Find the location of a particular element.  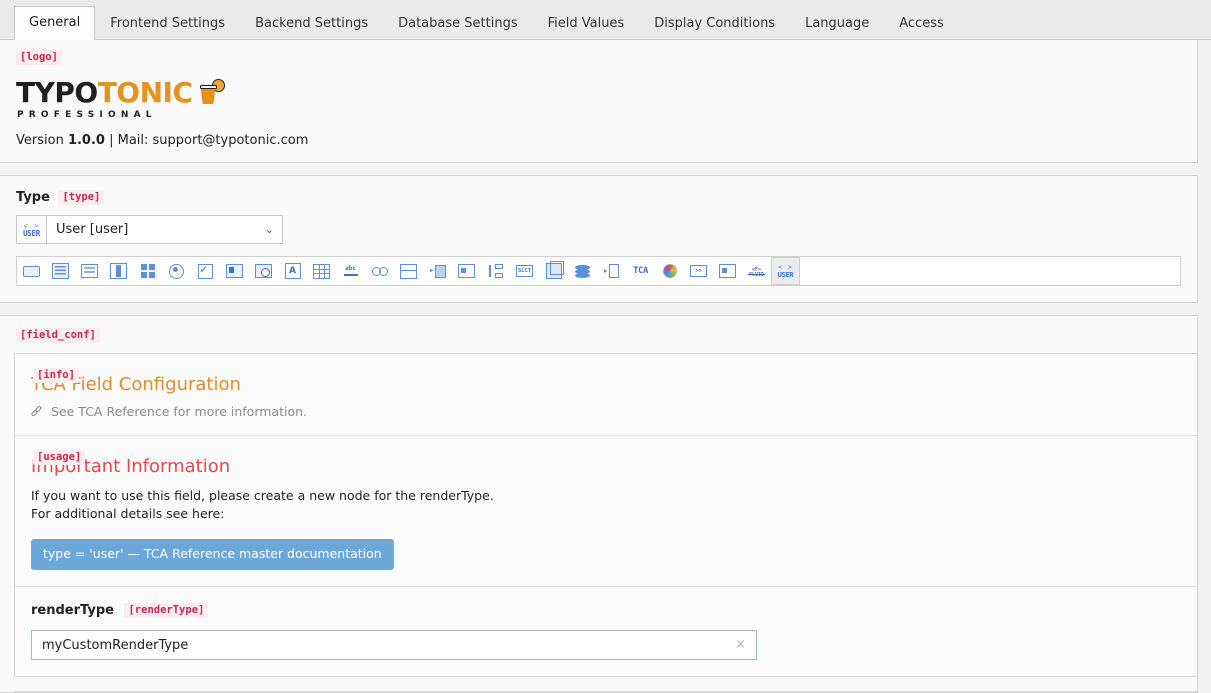

toolbar-table-icon is located at coordinates (321, 271).